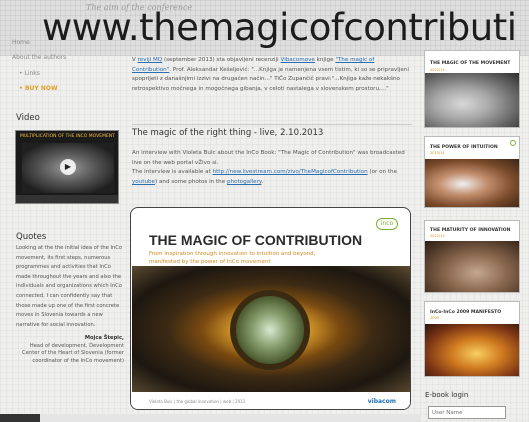  I want to click on inco-logo: inco, so click(387, 224).